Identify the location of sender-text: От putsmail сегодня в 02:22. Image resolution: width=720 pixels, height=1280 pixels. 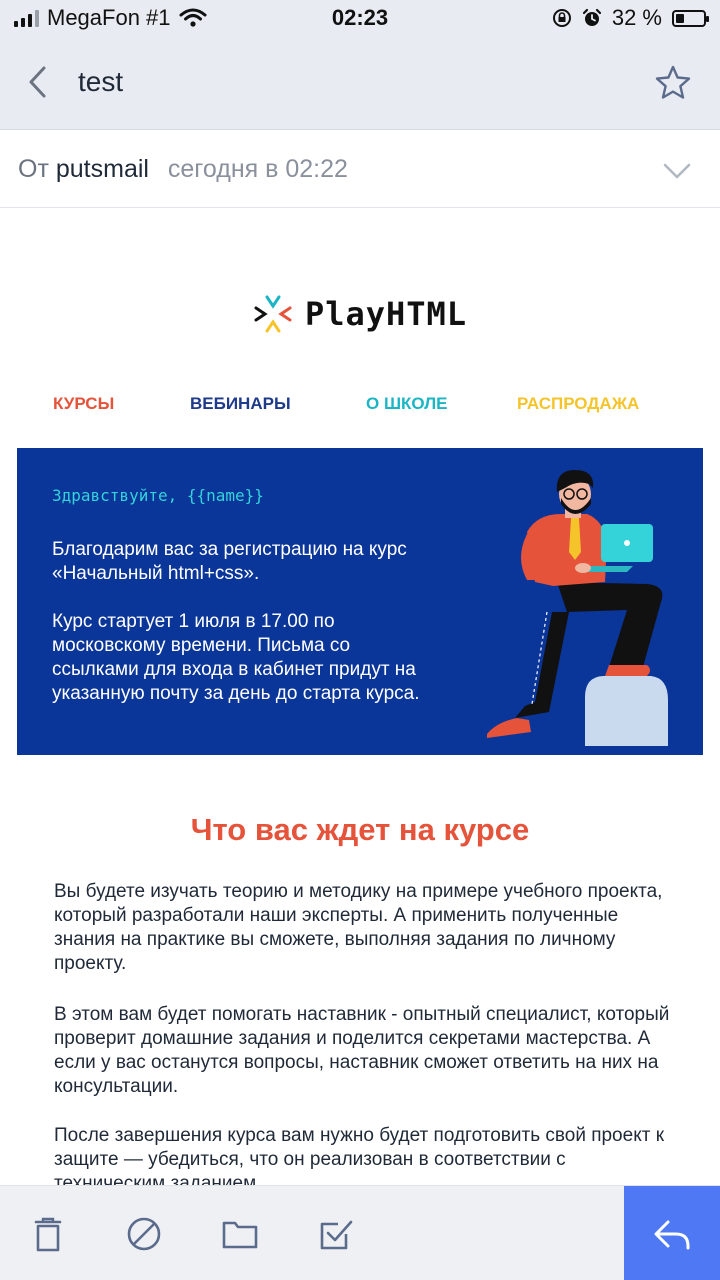
(183, 169).